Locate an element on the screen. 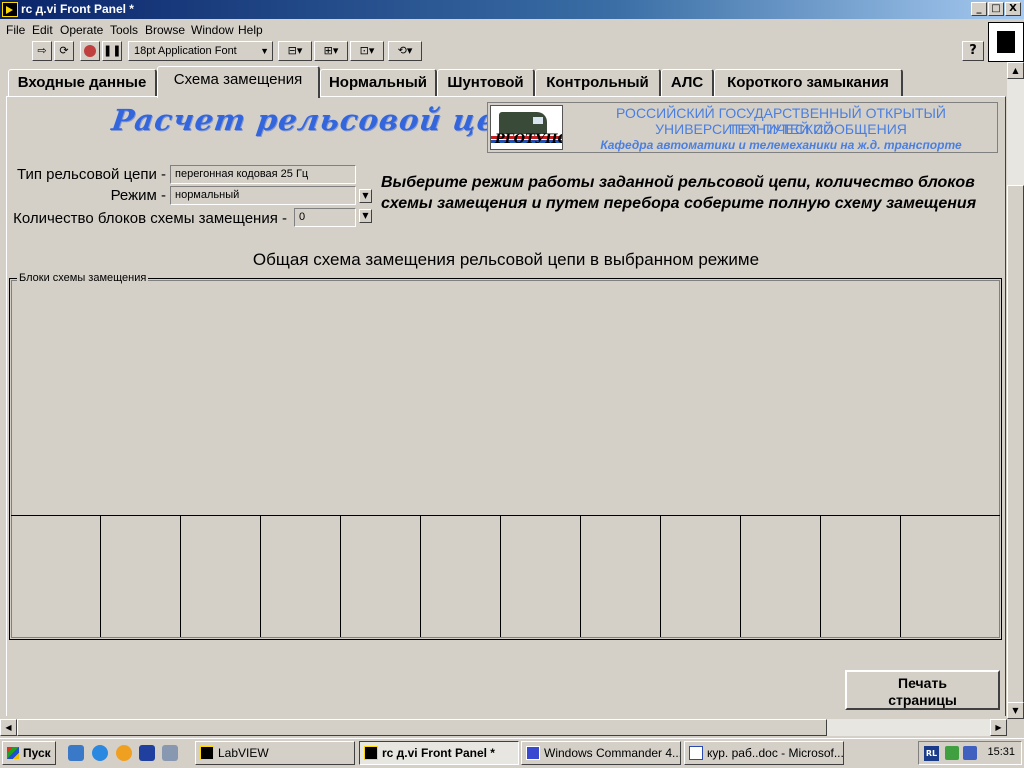 The height and width of the screenshot is (768, 1024). tab-label: Контрольный is located at coordinates (597, 82).